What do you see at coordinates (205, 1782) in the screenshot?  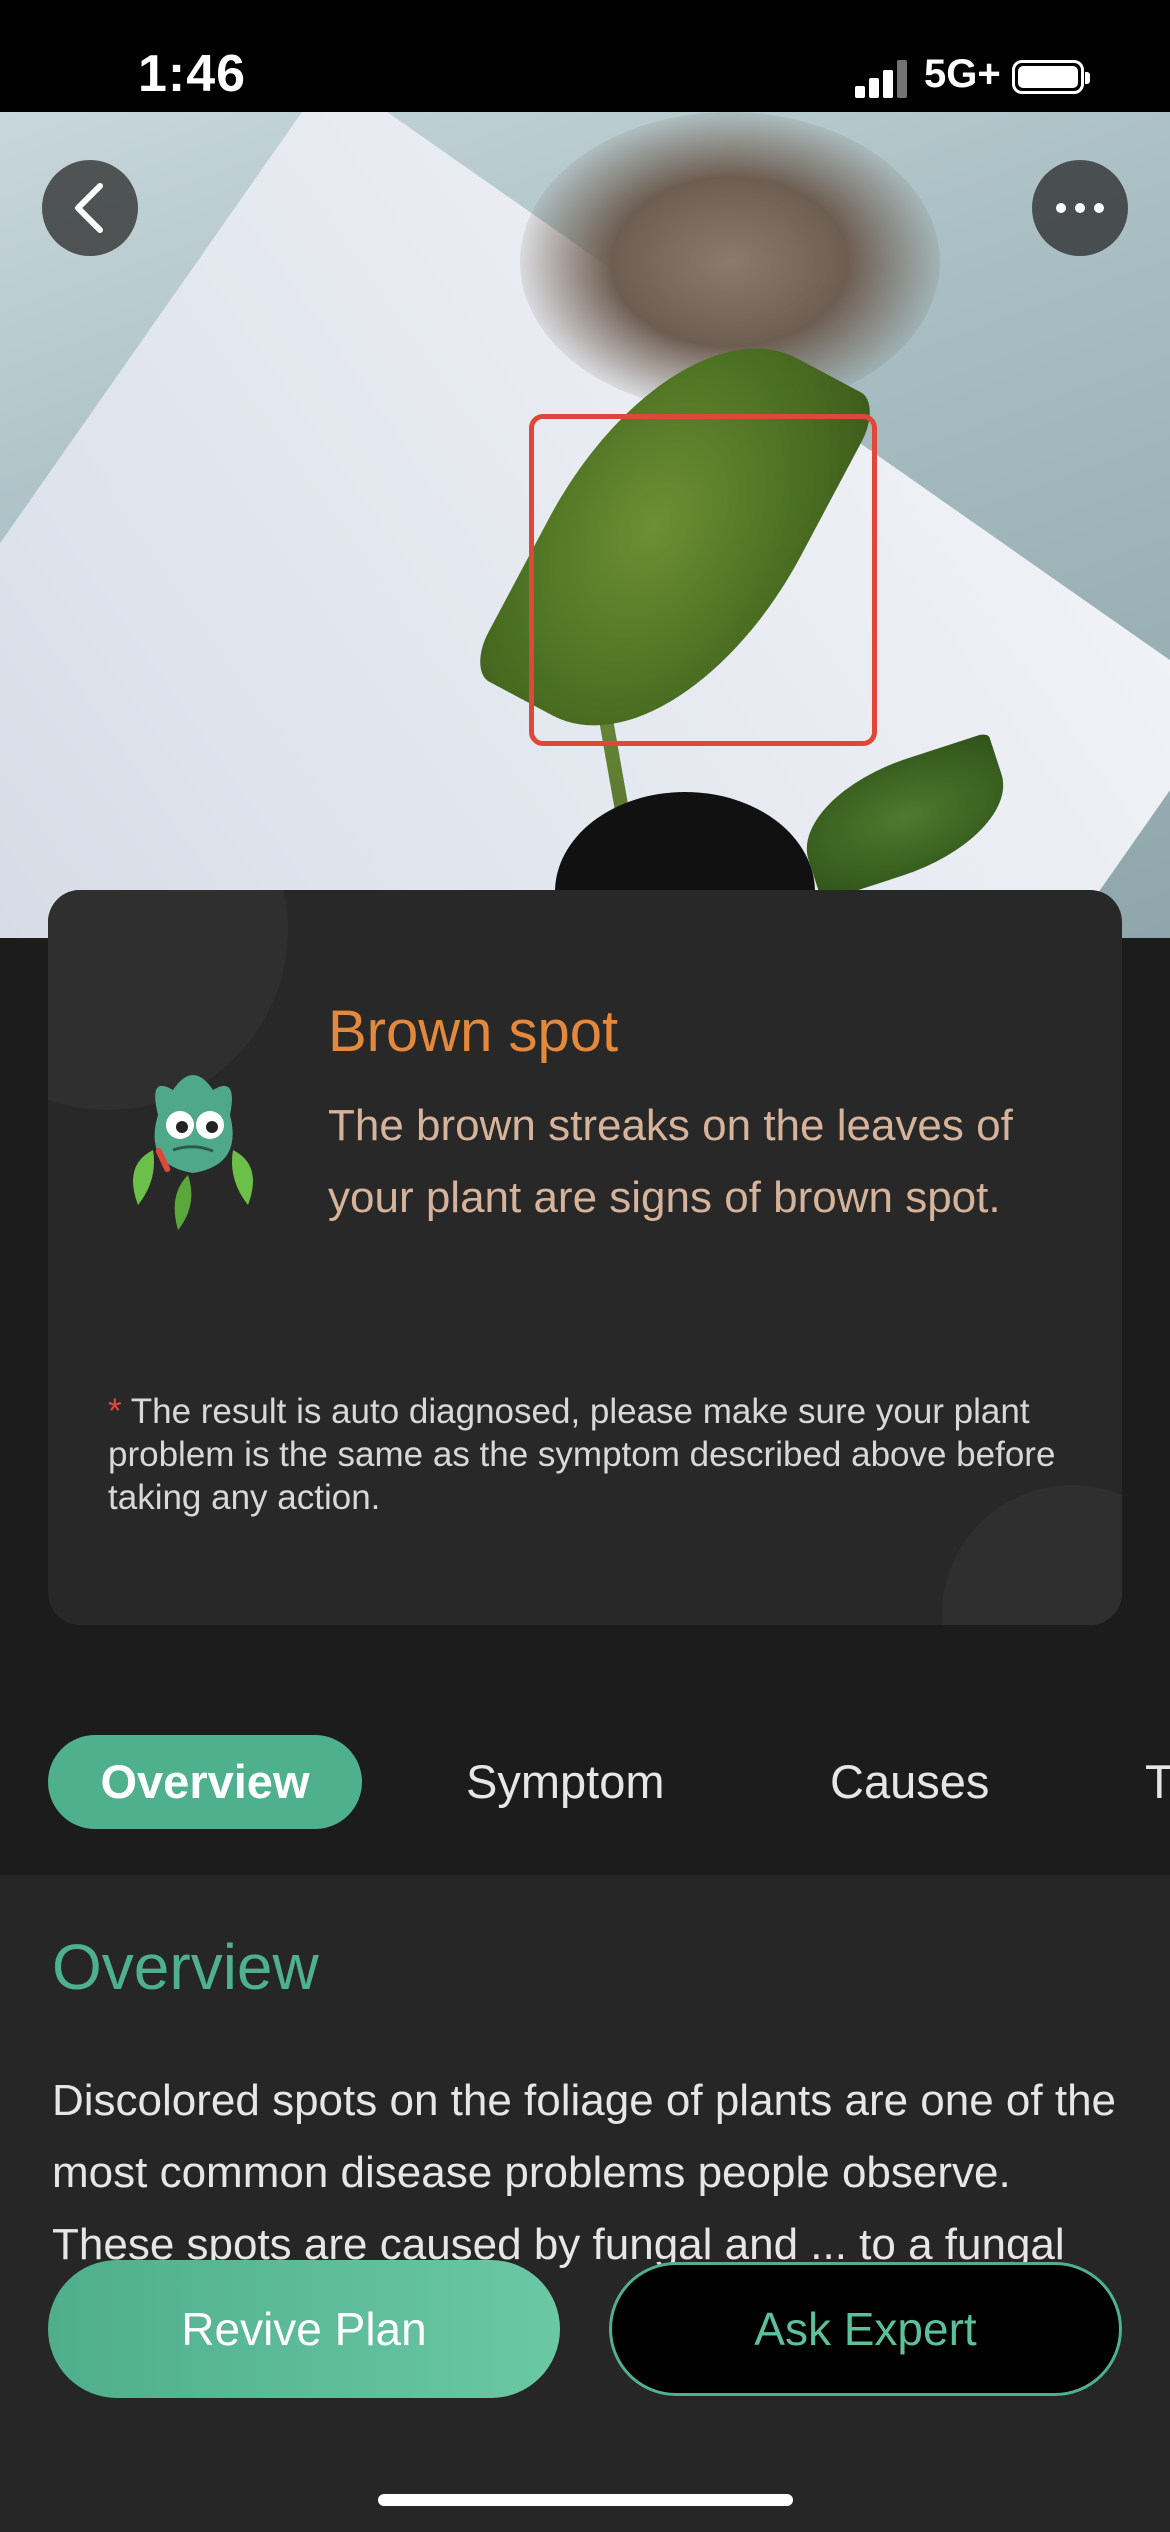 I see `tab-overview: Overview` at bounding box center [205, 1782].